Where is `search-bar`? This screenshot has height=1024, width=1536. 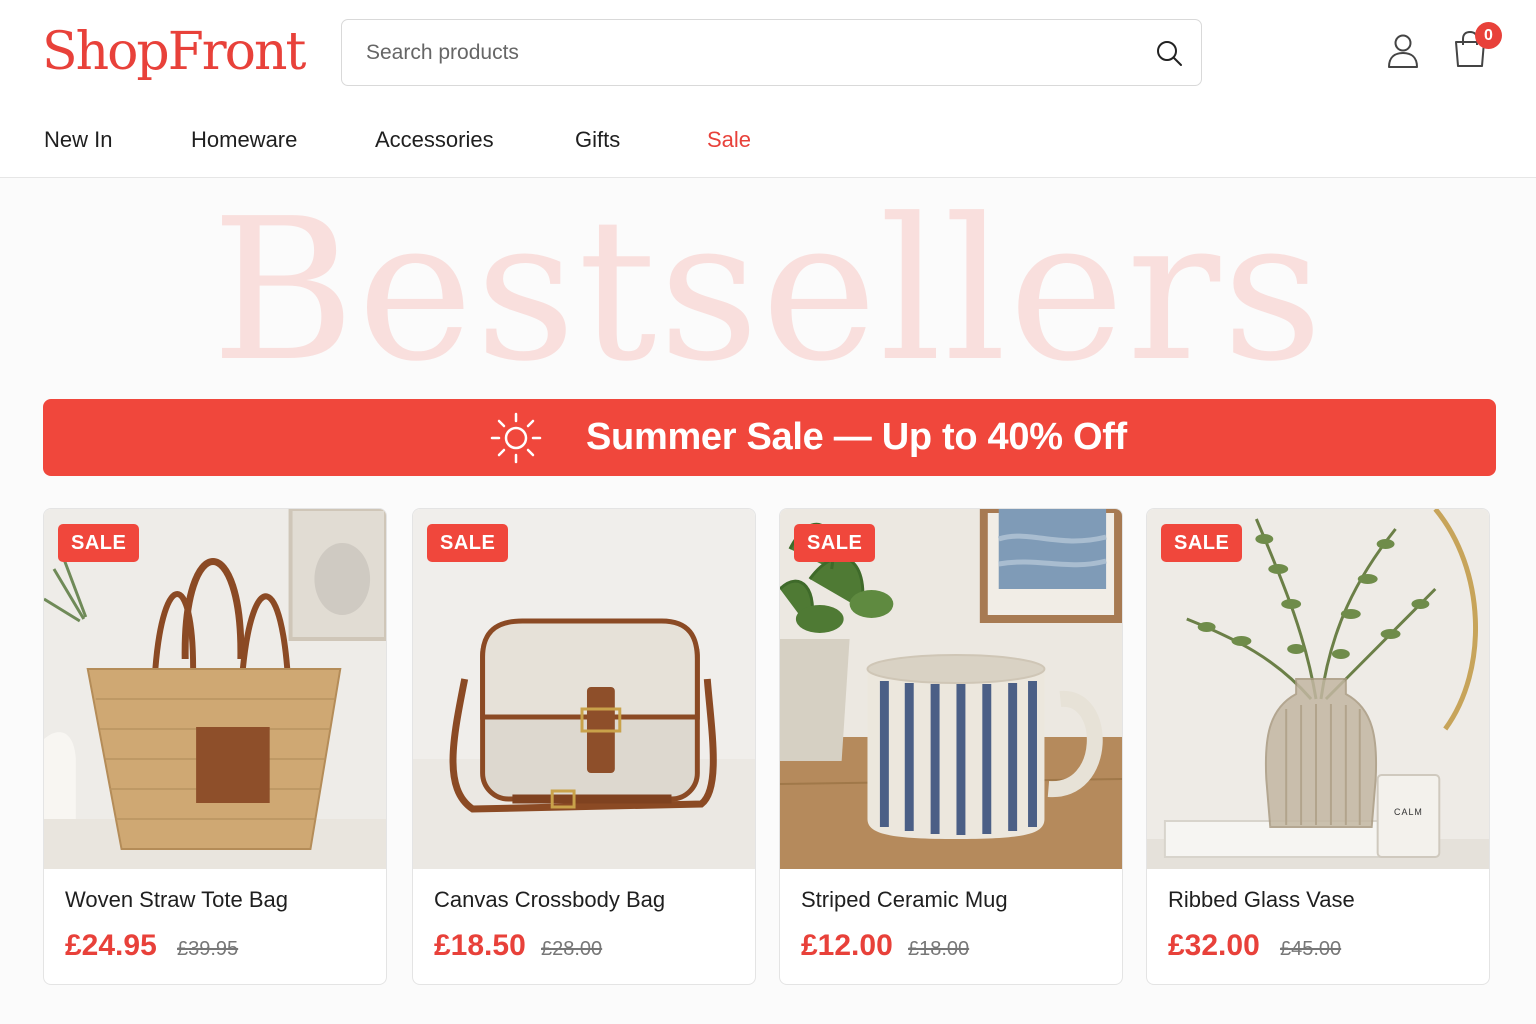 search-bar is located at coordinates (771, 52).